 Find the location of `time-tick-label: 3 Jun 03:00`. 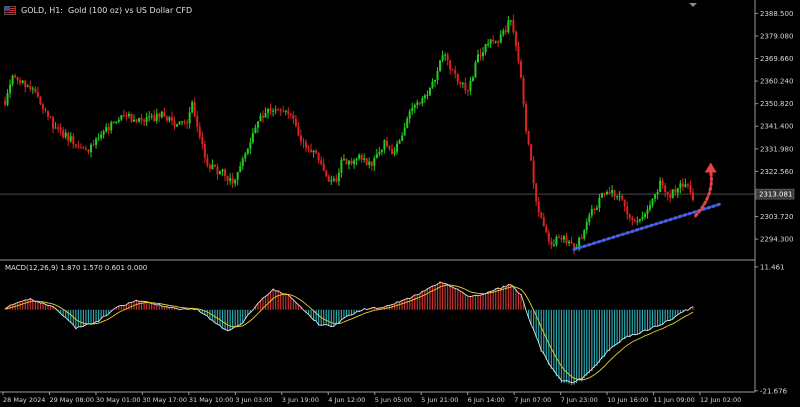

time-tick-label: 3 Jun 03:00 is located at coordinates (253, 400).